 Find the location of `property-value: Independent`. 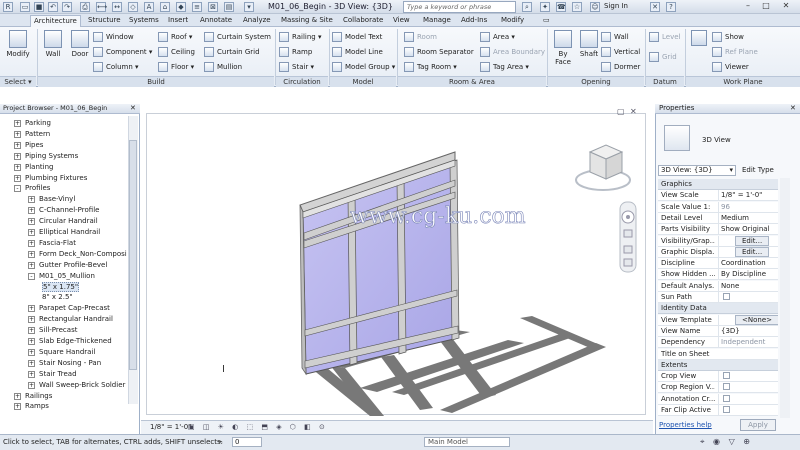

property-value: Independent is located at coordinates (748, 342).